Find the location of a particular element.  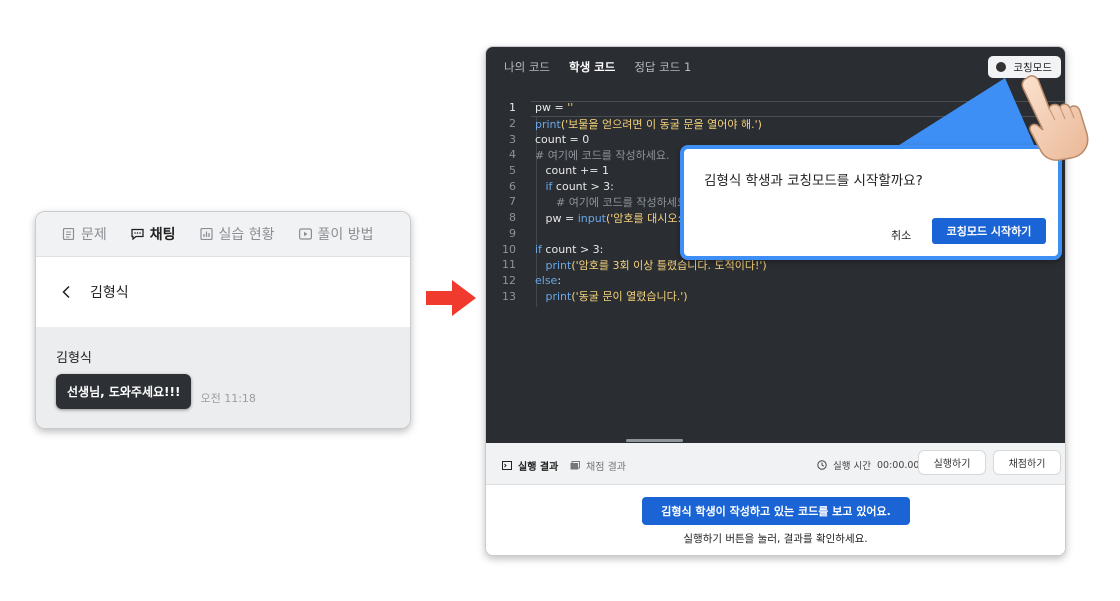

chat-title: 김형식 is located at coordinates (109, 293).